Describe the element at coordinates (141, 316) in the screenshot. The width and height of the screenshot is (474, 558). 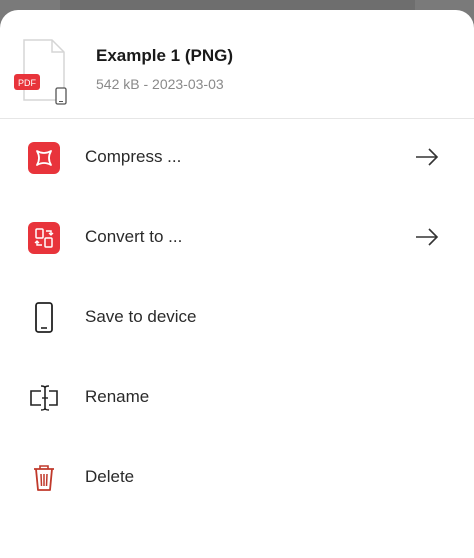
I see `menu-item-label: Save to device` at that location.